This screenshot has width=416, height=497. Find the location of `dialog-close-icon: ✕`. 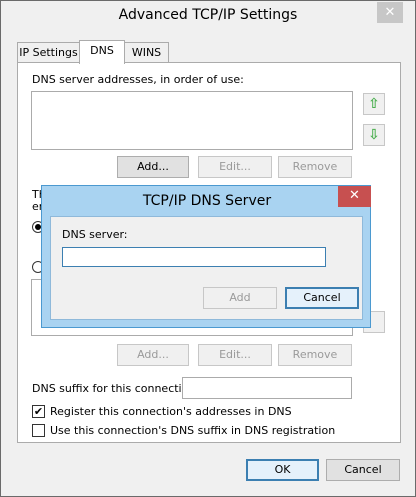

dialog-close-icon: ✕ is located at coordinates (354, 196).